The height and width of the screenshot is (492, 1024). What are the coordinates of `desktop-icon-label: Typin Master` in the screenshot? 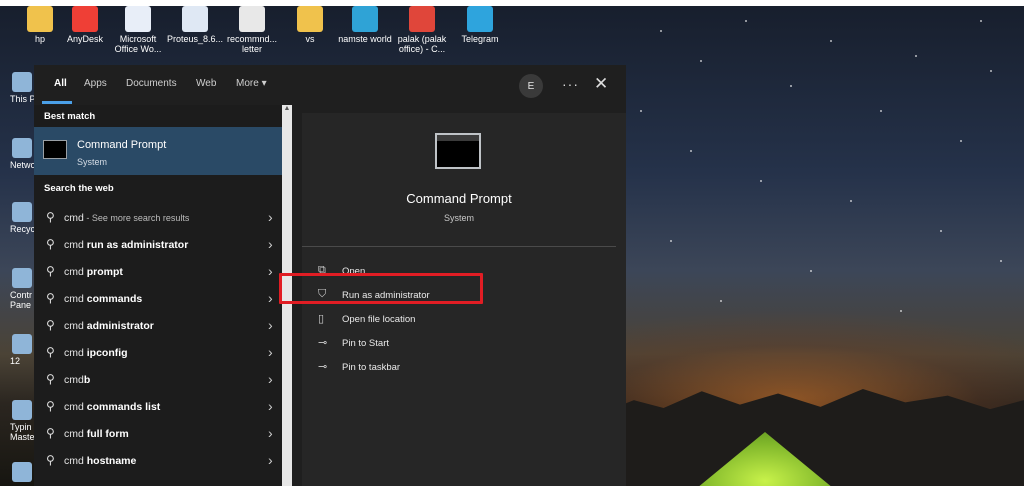 It's located at (24, 432).